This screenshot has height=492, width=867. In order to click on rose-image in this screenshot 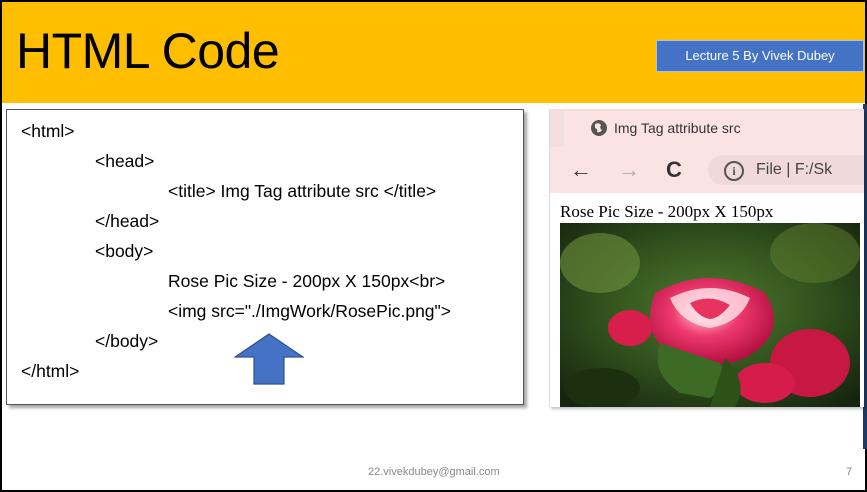, I will do `click(710, 315)`.